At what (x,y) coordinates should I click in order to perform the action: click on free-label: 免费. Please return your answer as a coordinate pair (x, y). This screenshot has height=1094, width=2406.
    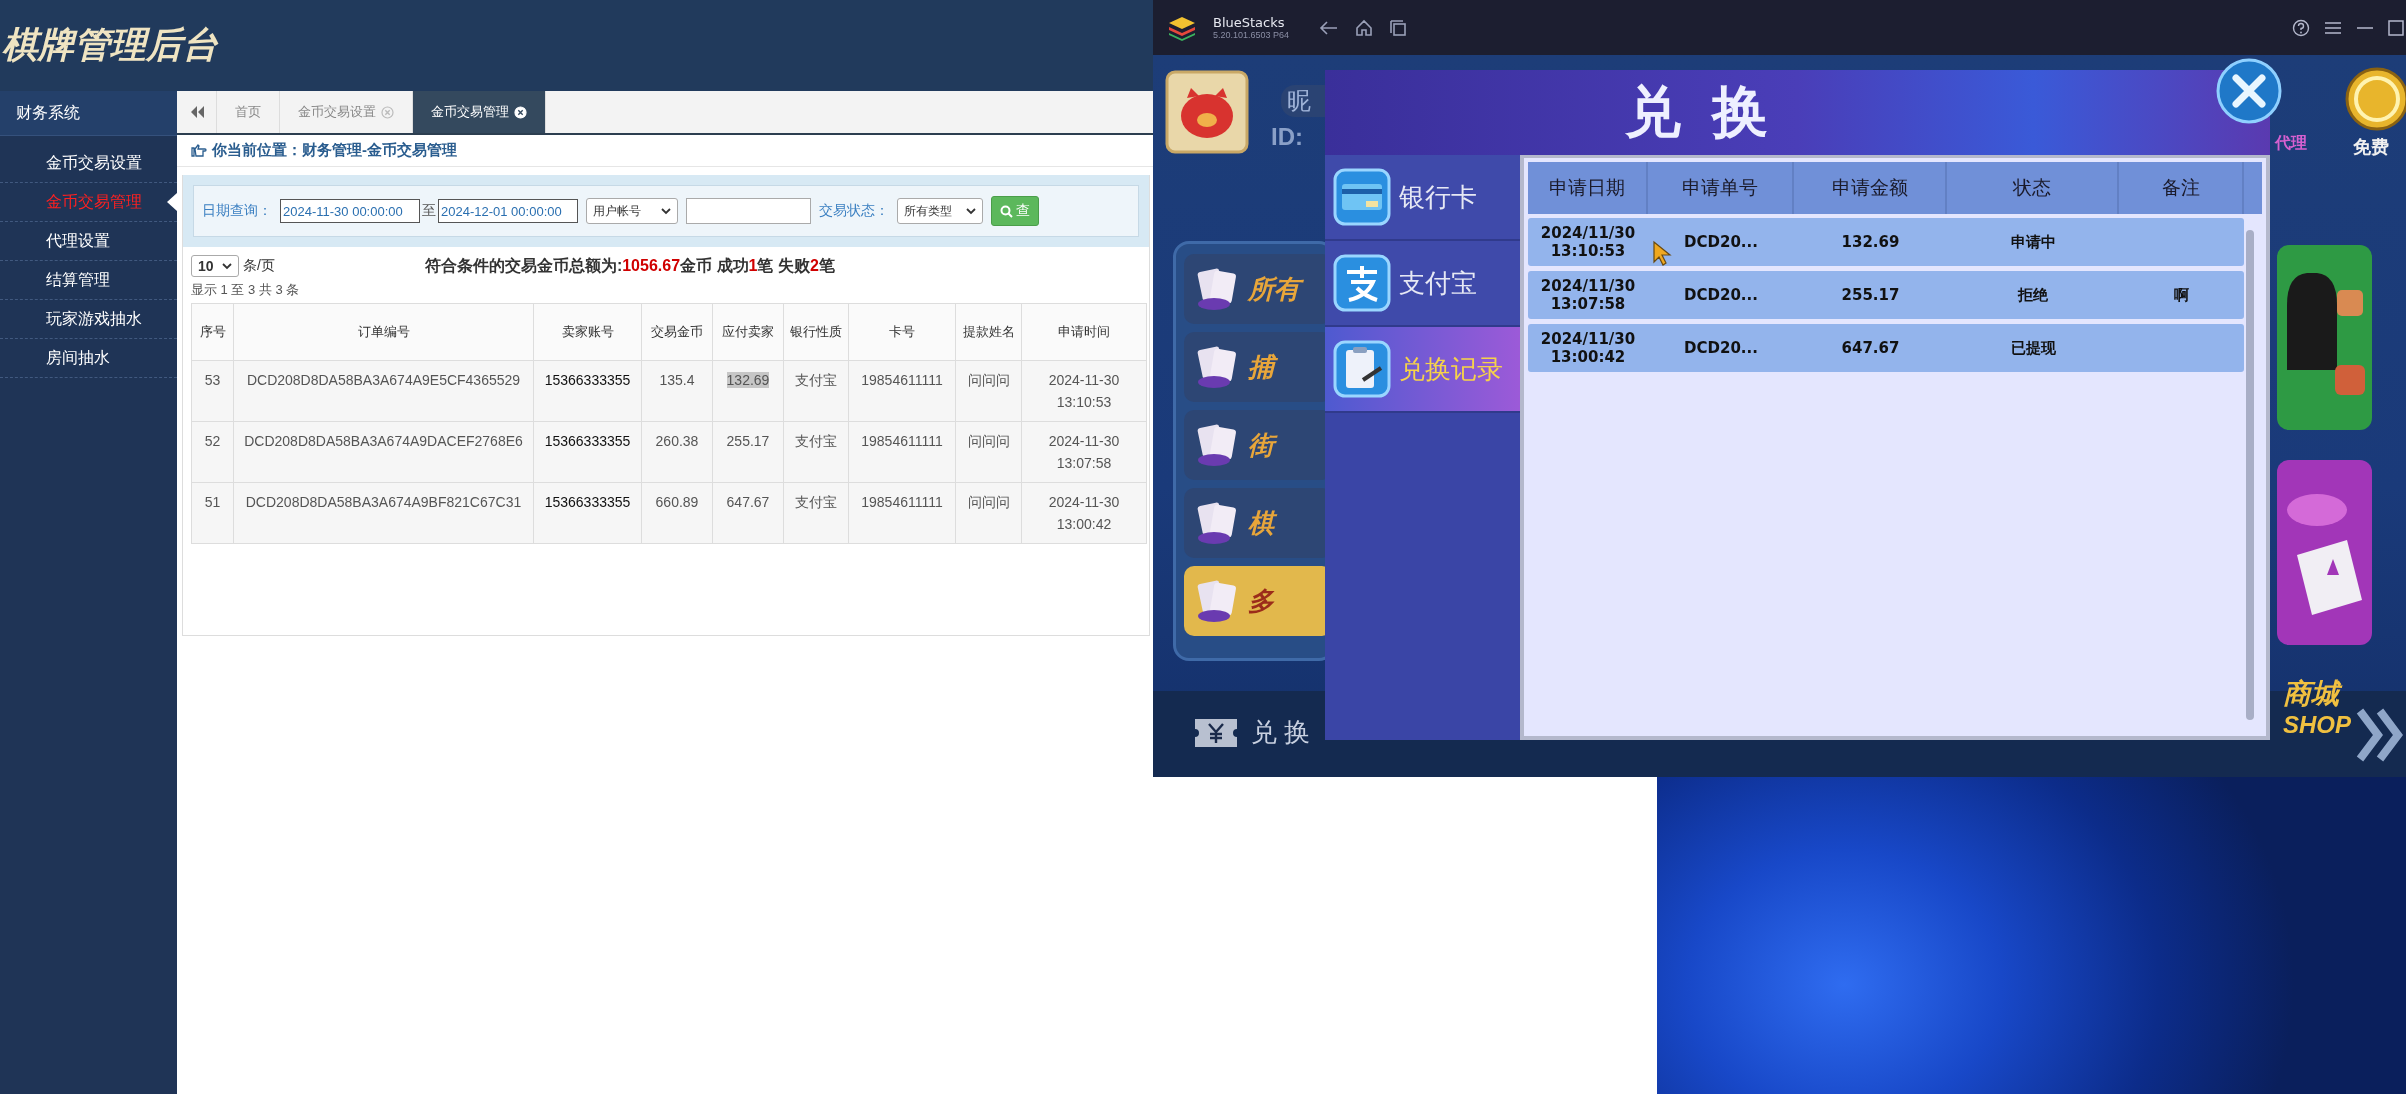
    Looking at the image, I should click on (2371, 147).